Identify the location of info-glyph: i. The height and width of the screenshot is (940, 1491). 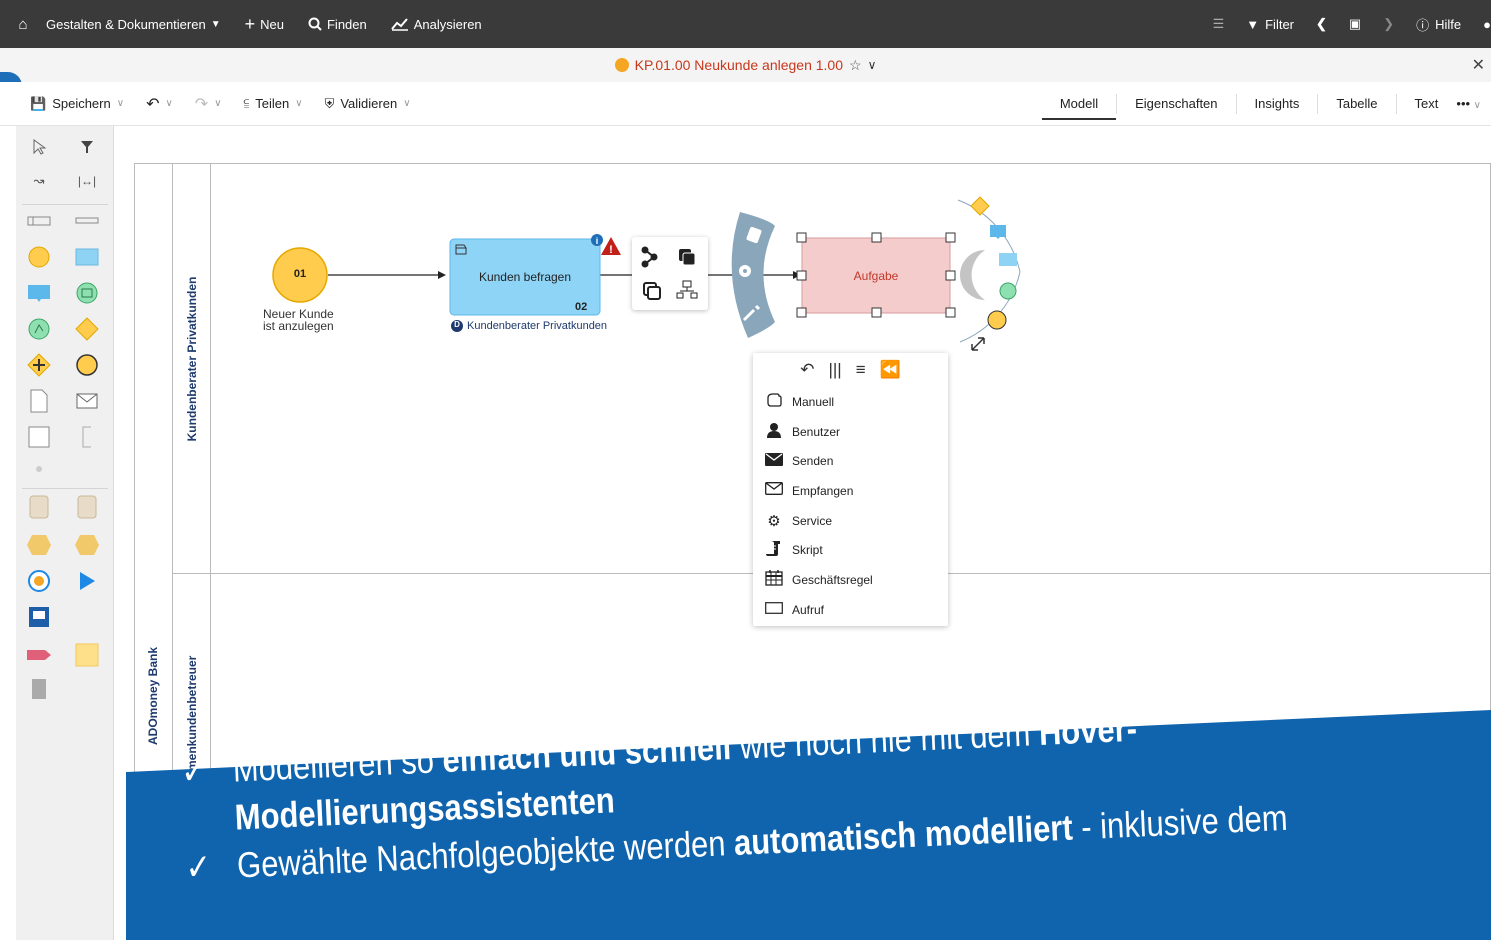
(597, 241).